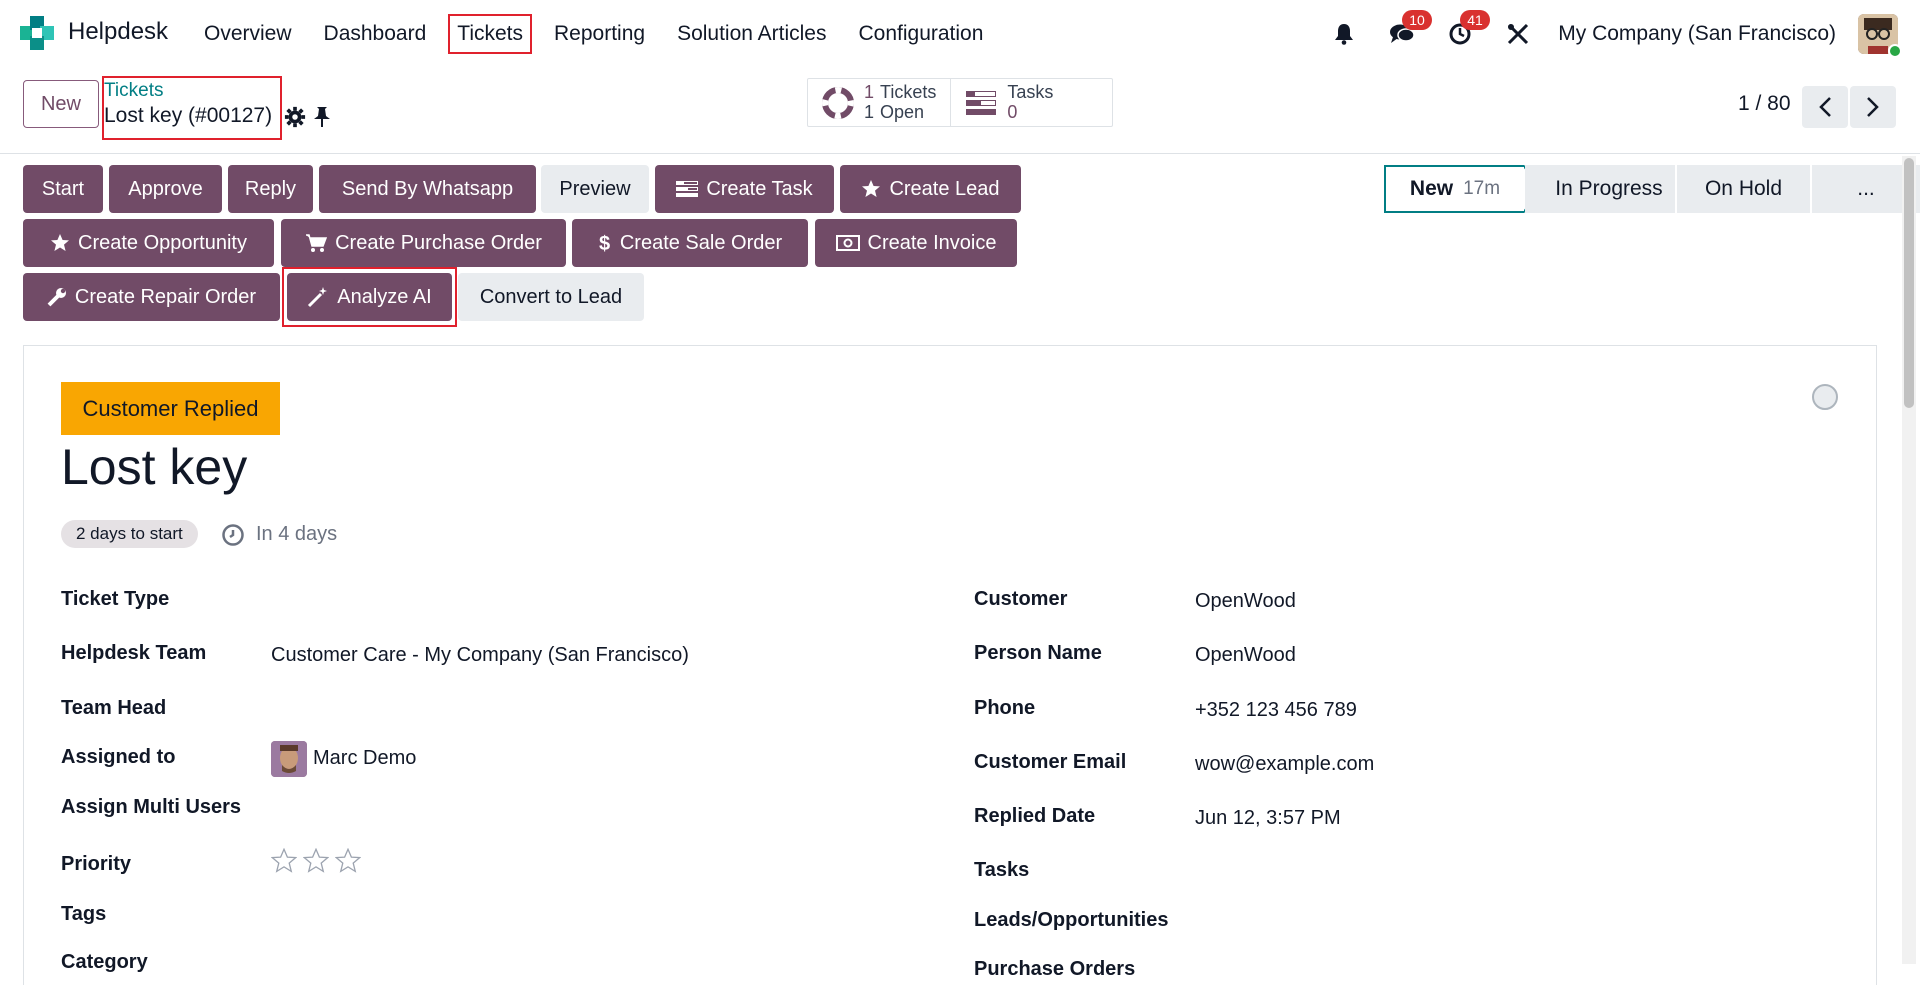  I want to click on tickets-label: Tickets, so click(908, 91).